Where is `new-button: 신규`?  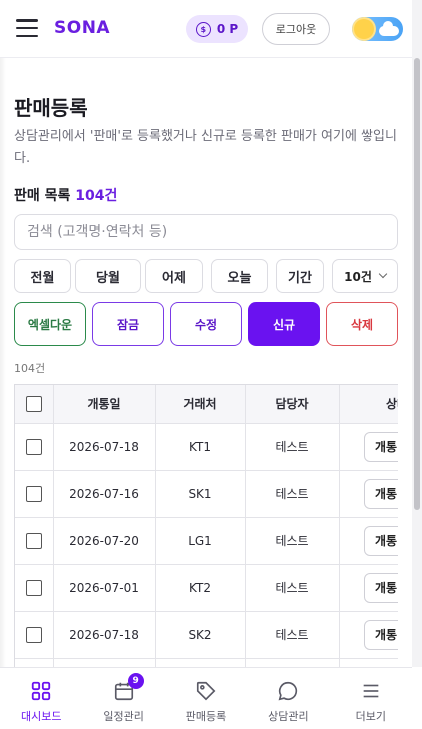
new-button: 신규 is located at coordinates (284, 324).